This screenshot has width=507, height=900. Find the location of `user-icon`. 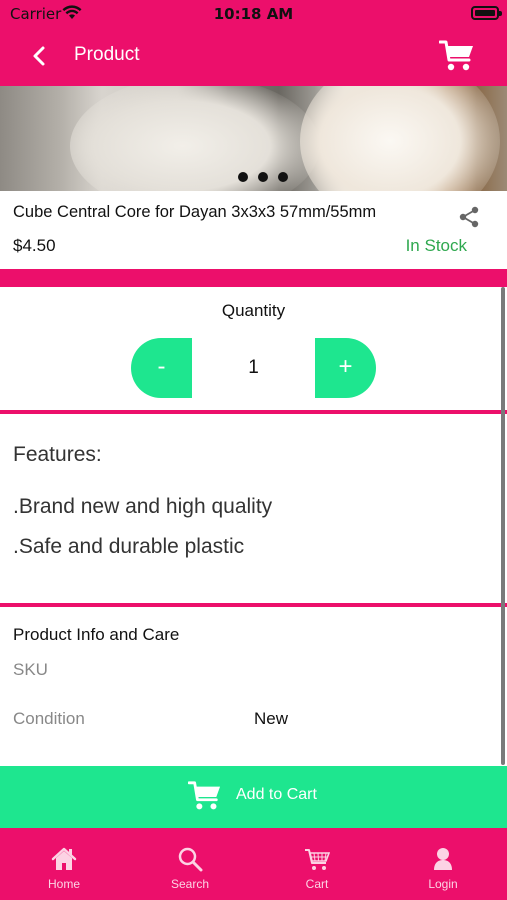

user-icon is located at coordinates (443, 859).